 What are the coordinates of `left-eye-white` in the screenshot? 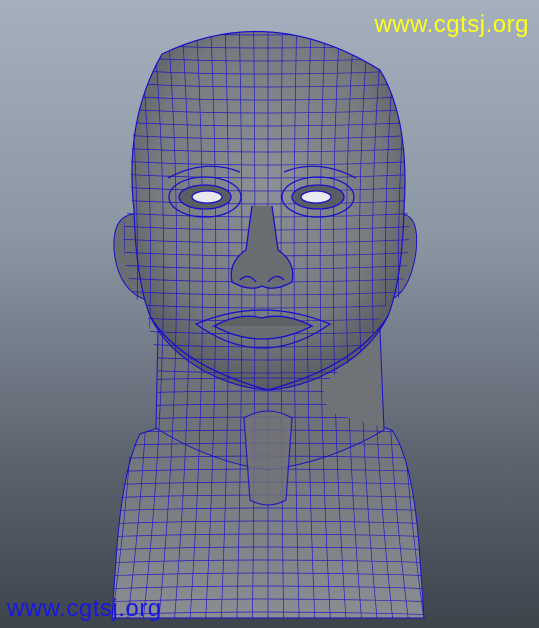 It's located at (207, 197).